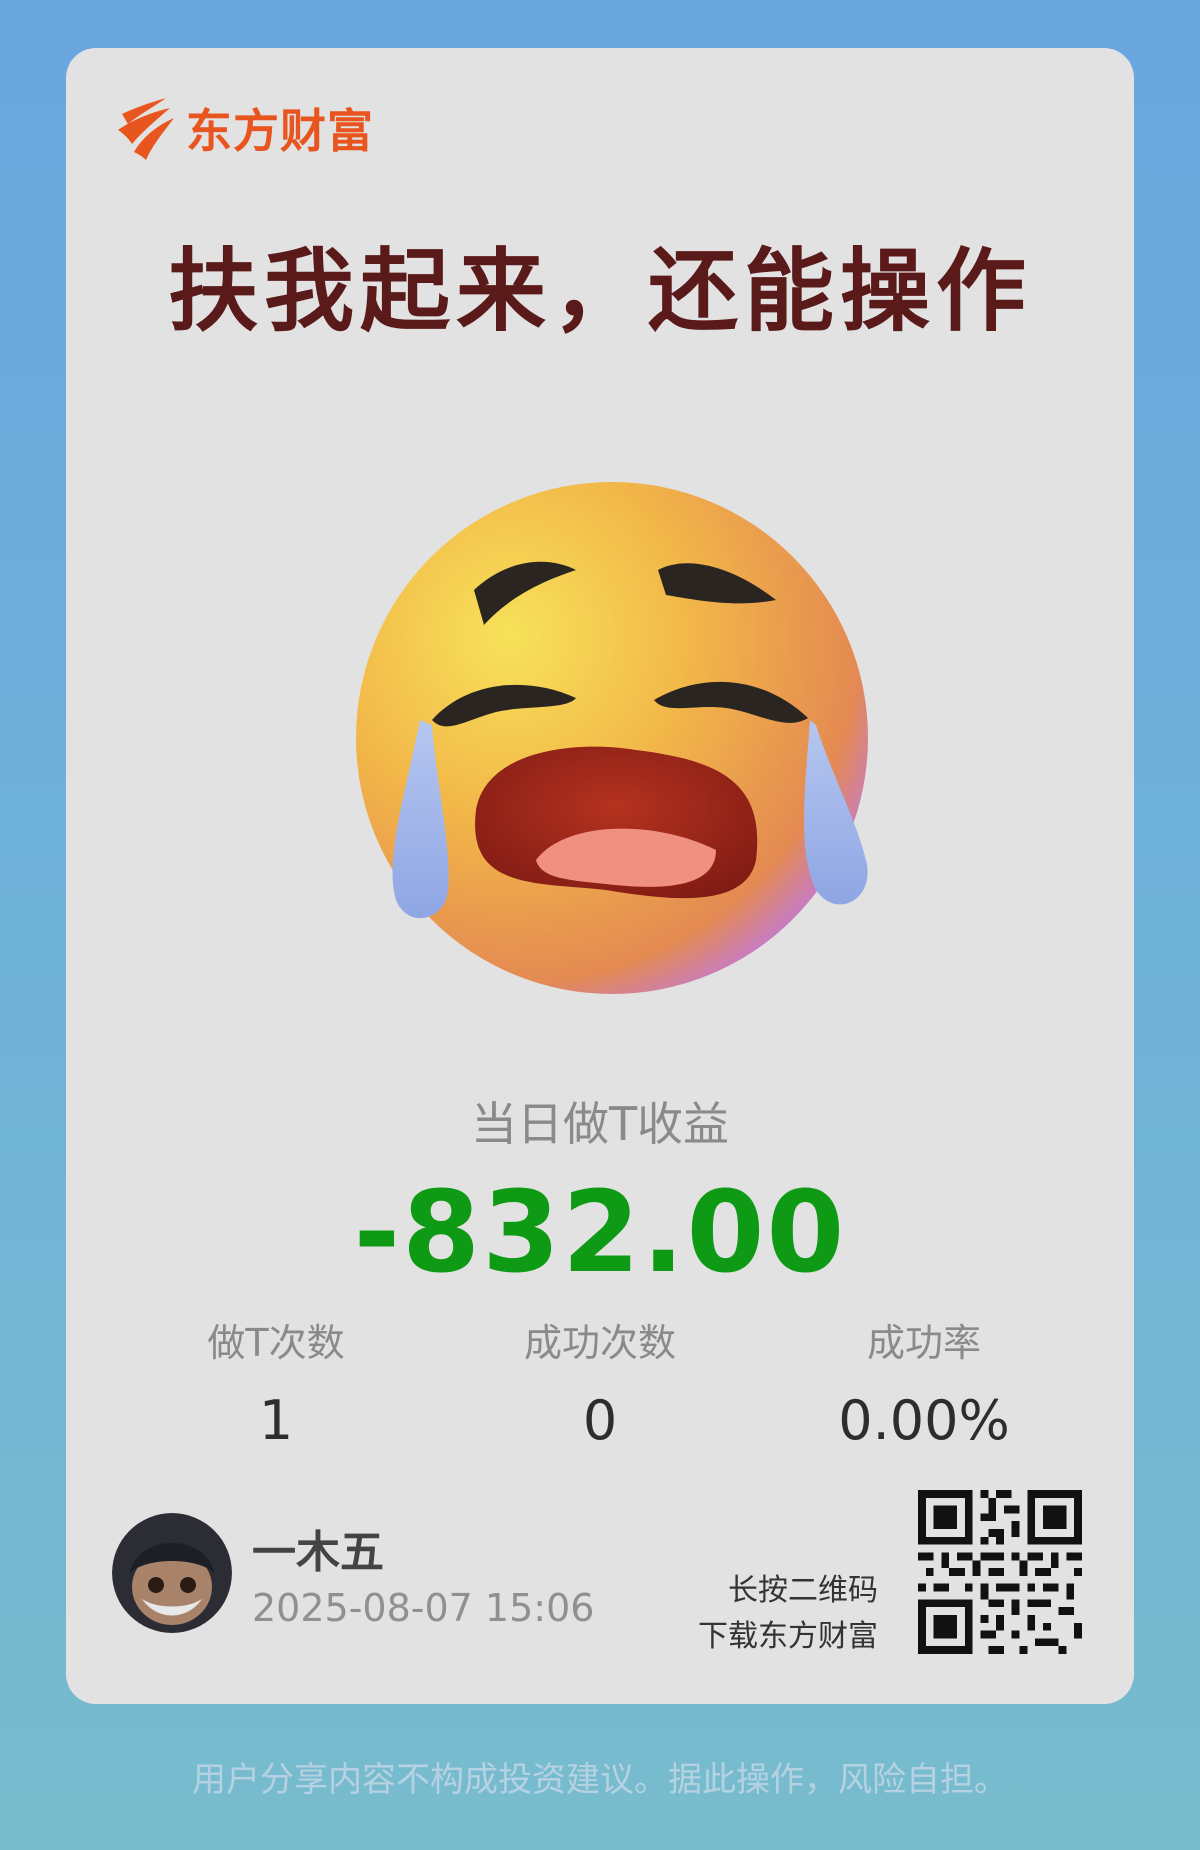 The width and height of the screenshot is (1200, 1850). Describe the element at coordinates (788, 1636) in the screenshot. I see `qr-caption-line2: 下载东方财富` at that location.